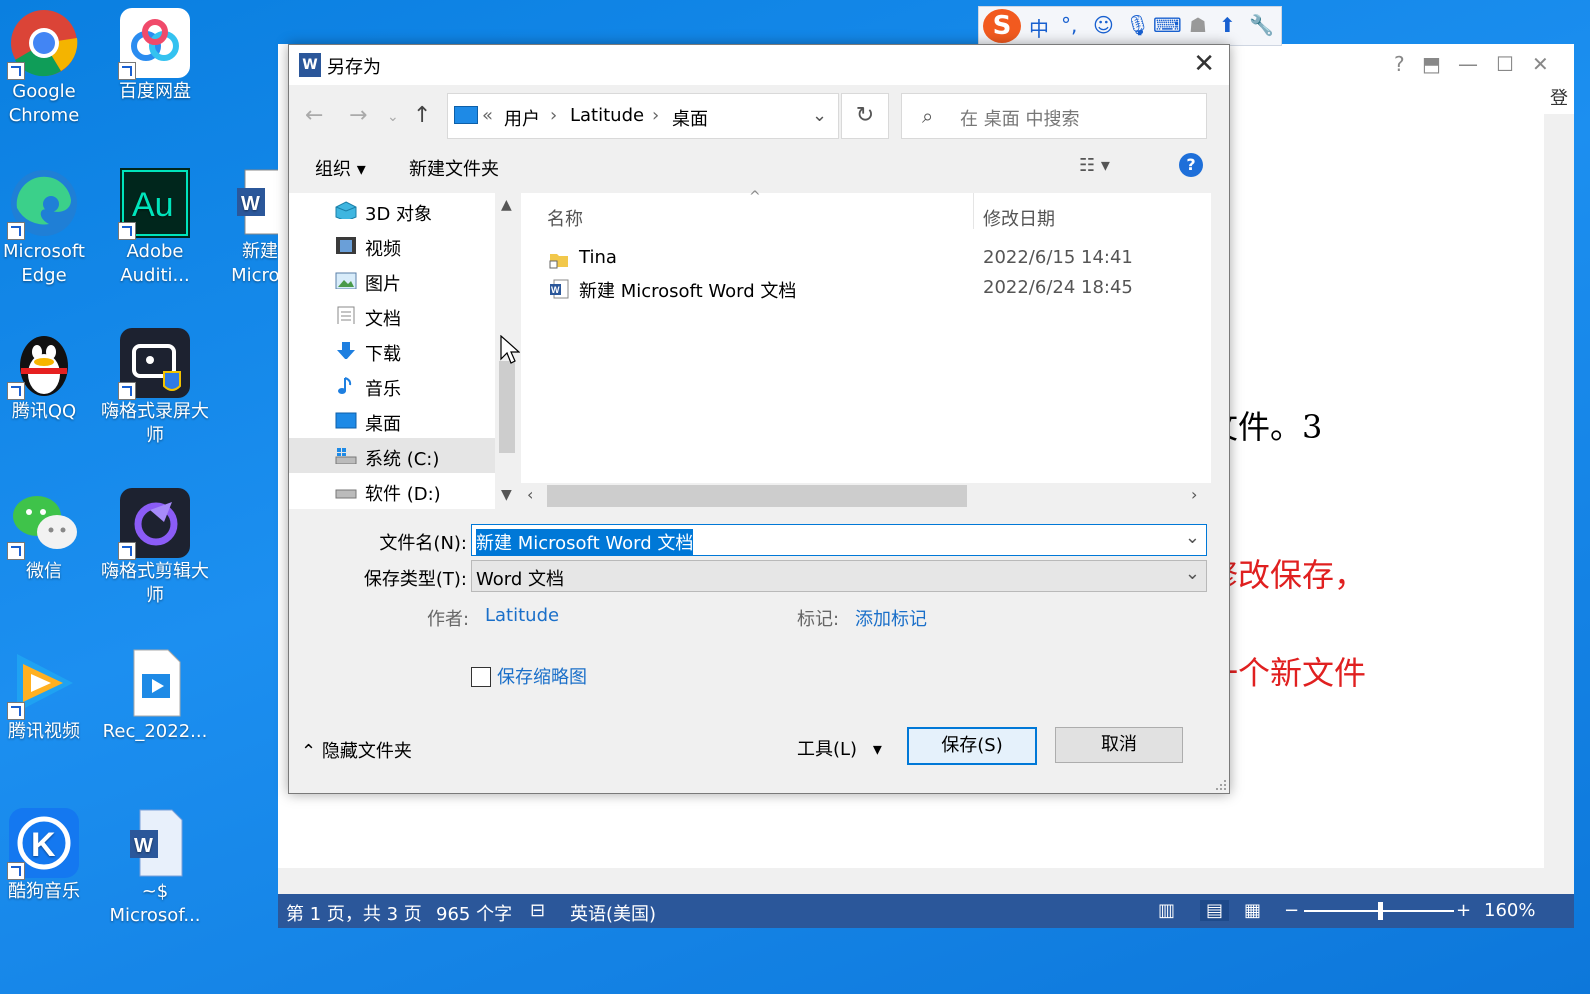  Describe the element at coordinates (402, 459) in the screenshot. I see `nav-label: 系统 (C:)` at that location.